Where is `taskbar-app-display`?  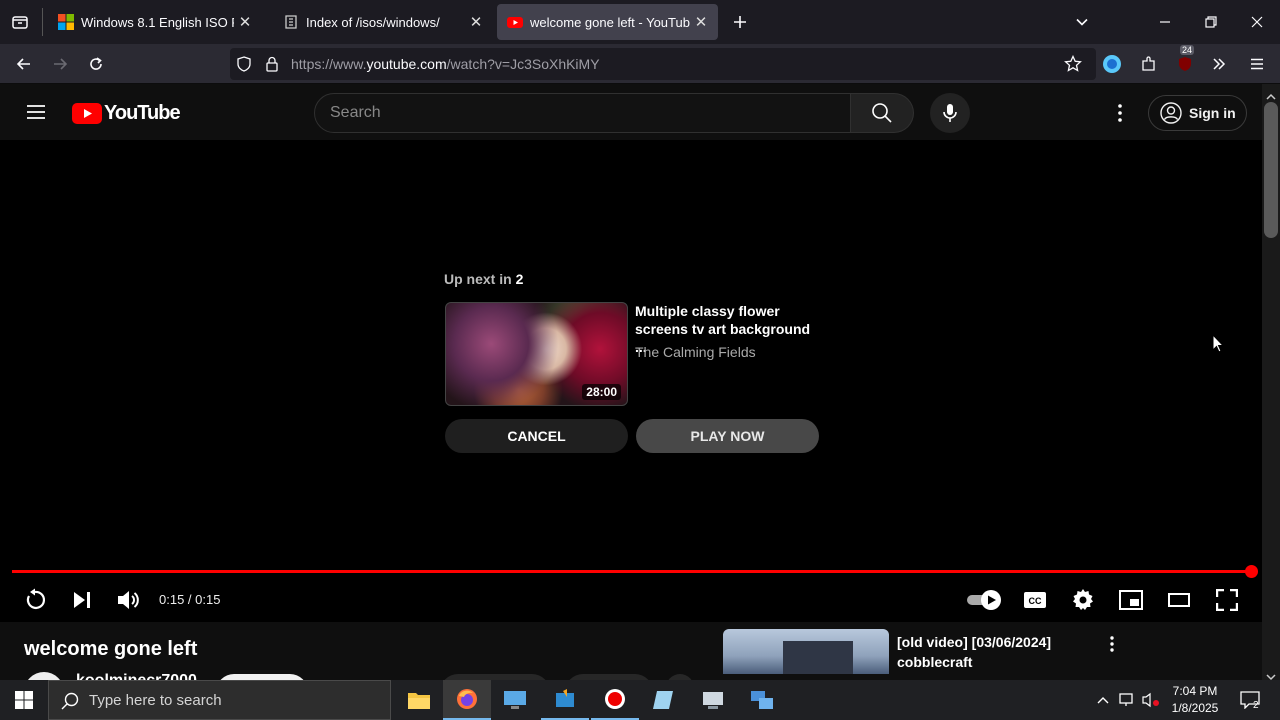 taskbar-app-display is located at coordinates (713, 700).